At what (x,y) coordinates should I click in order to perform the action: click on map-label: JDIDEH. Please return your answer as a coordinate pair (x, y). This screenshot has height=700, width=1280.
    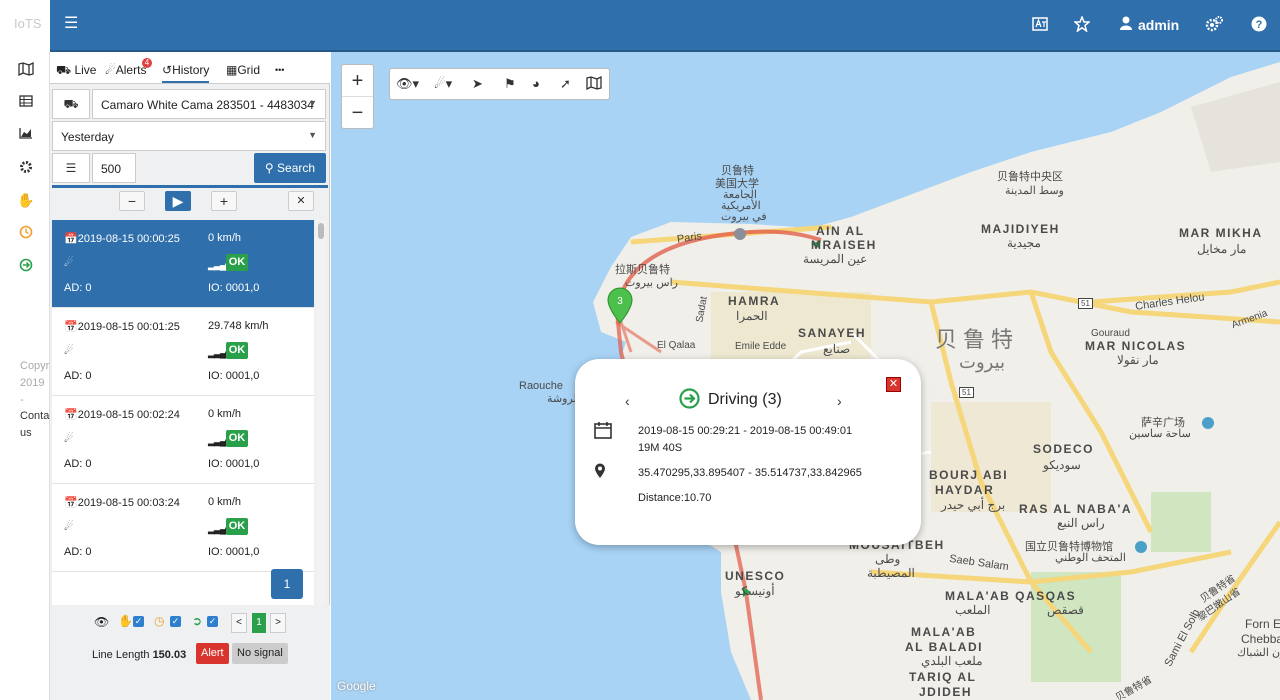
    Looking at the image, I should click on (946, 692).